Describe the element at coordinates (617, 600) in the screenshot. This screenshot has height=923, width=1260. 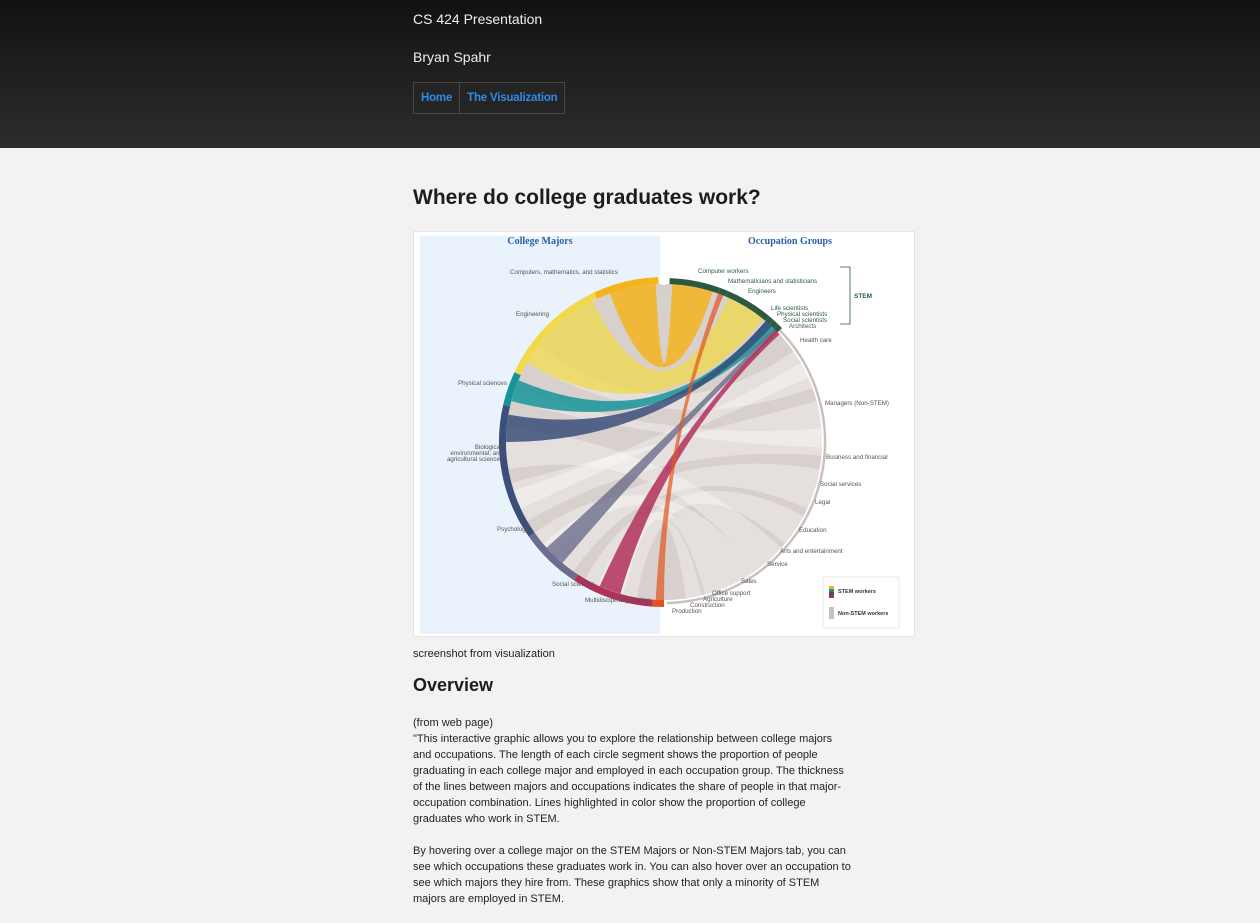
I see `major-label-multidisciplinary: Multidisciplinary studies` at that location.